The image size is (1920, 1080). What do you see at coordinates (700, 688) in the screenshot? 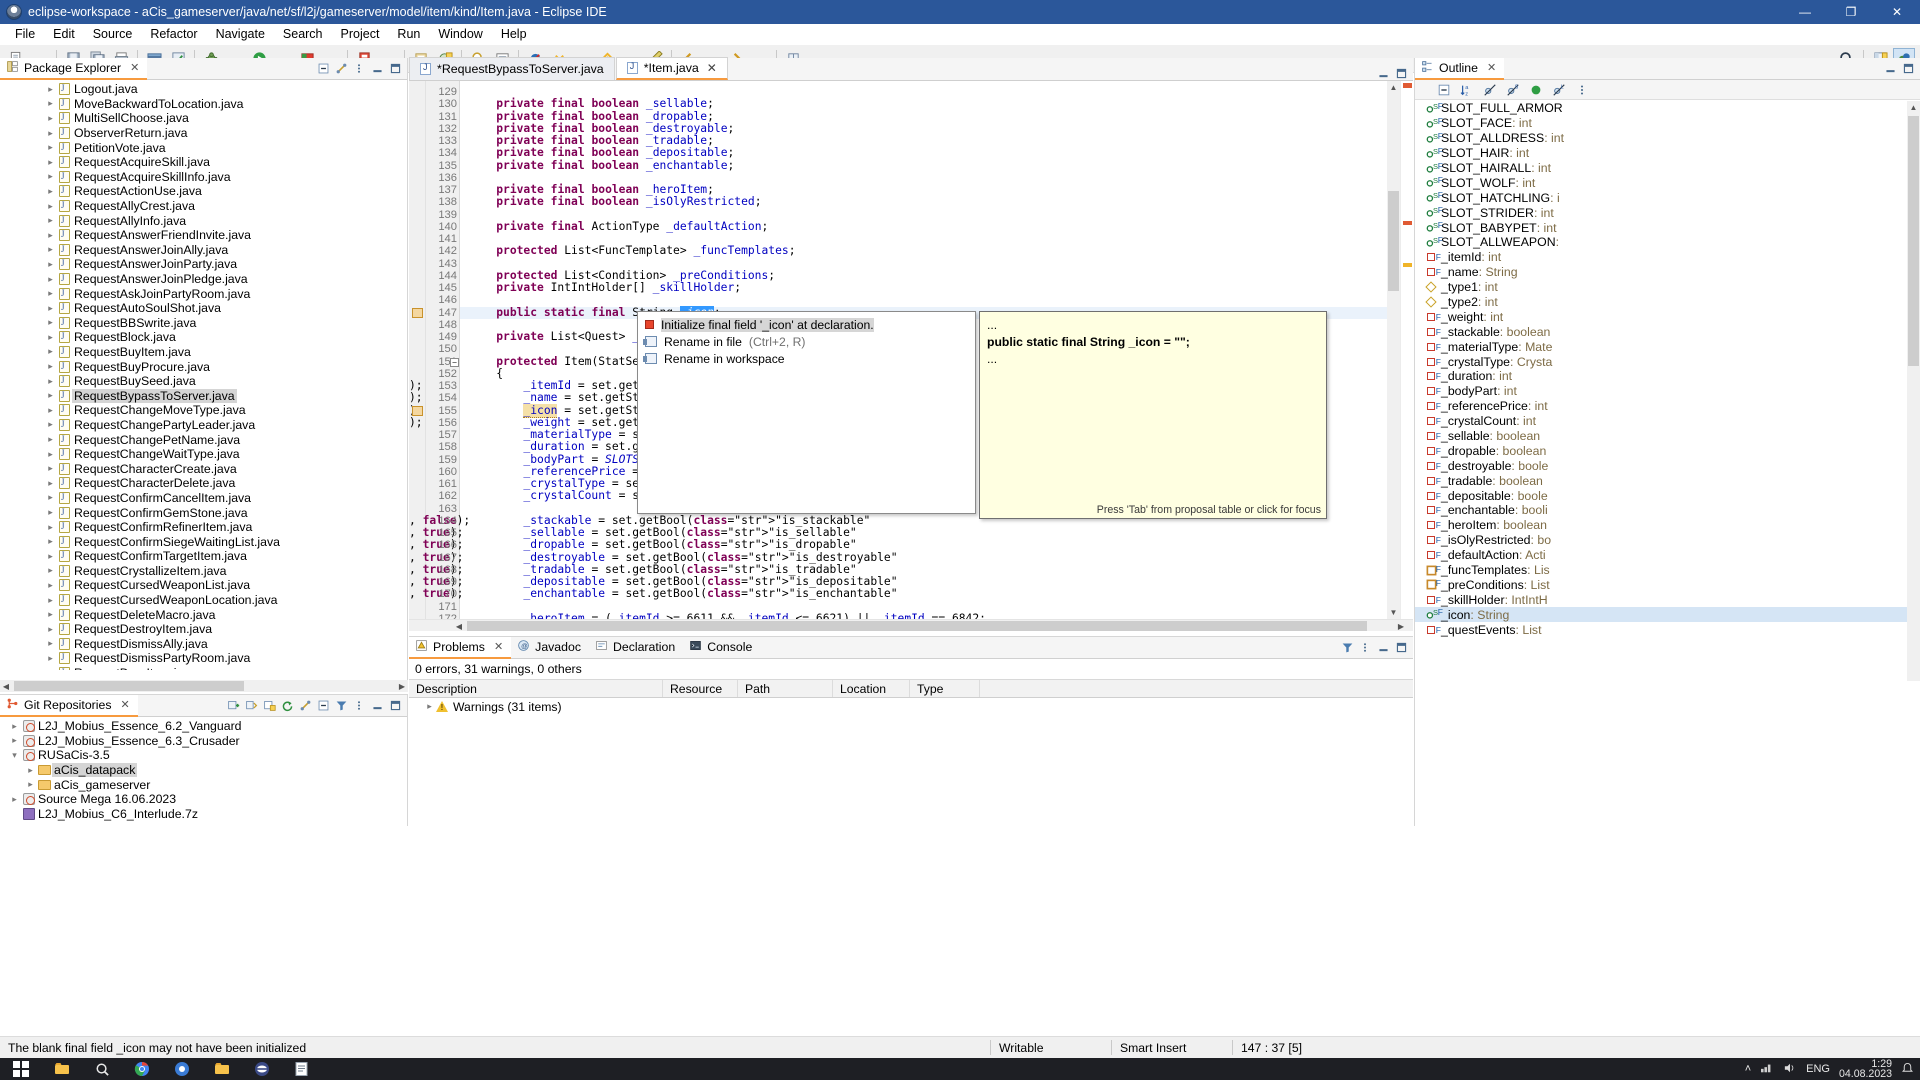
I see `column-resource: Resource` at bounding box center [700, 688].